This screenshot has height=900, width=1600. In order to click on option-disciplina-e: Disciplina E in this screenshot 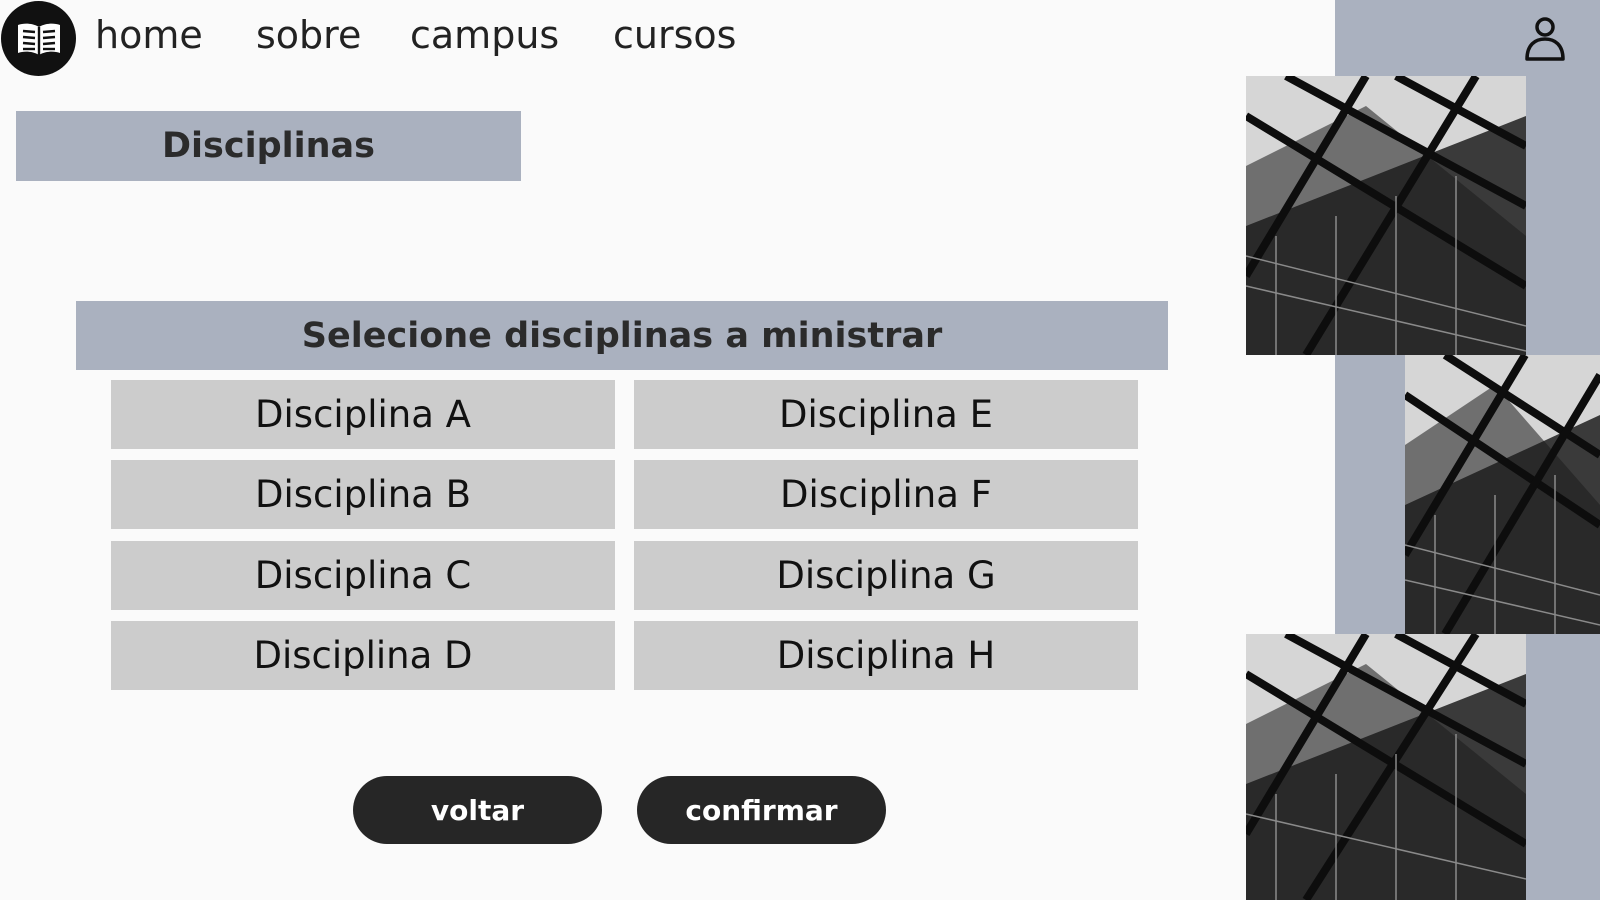, I will do `click(886, 414)`.